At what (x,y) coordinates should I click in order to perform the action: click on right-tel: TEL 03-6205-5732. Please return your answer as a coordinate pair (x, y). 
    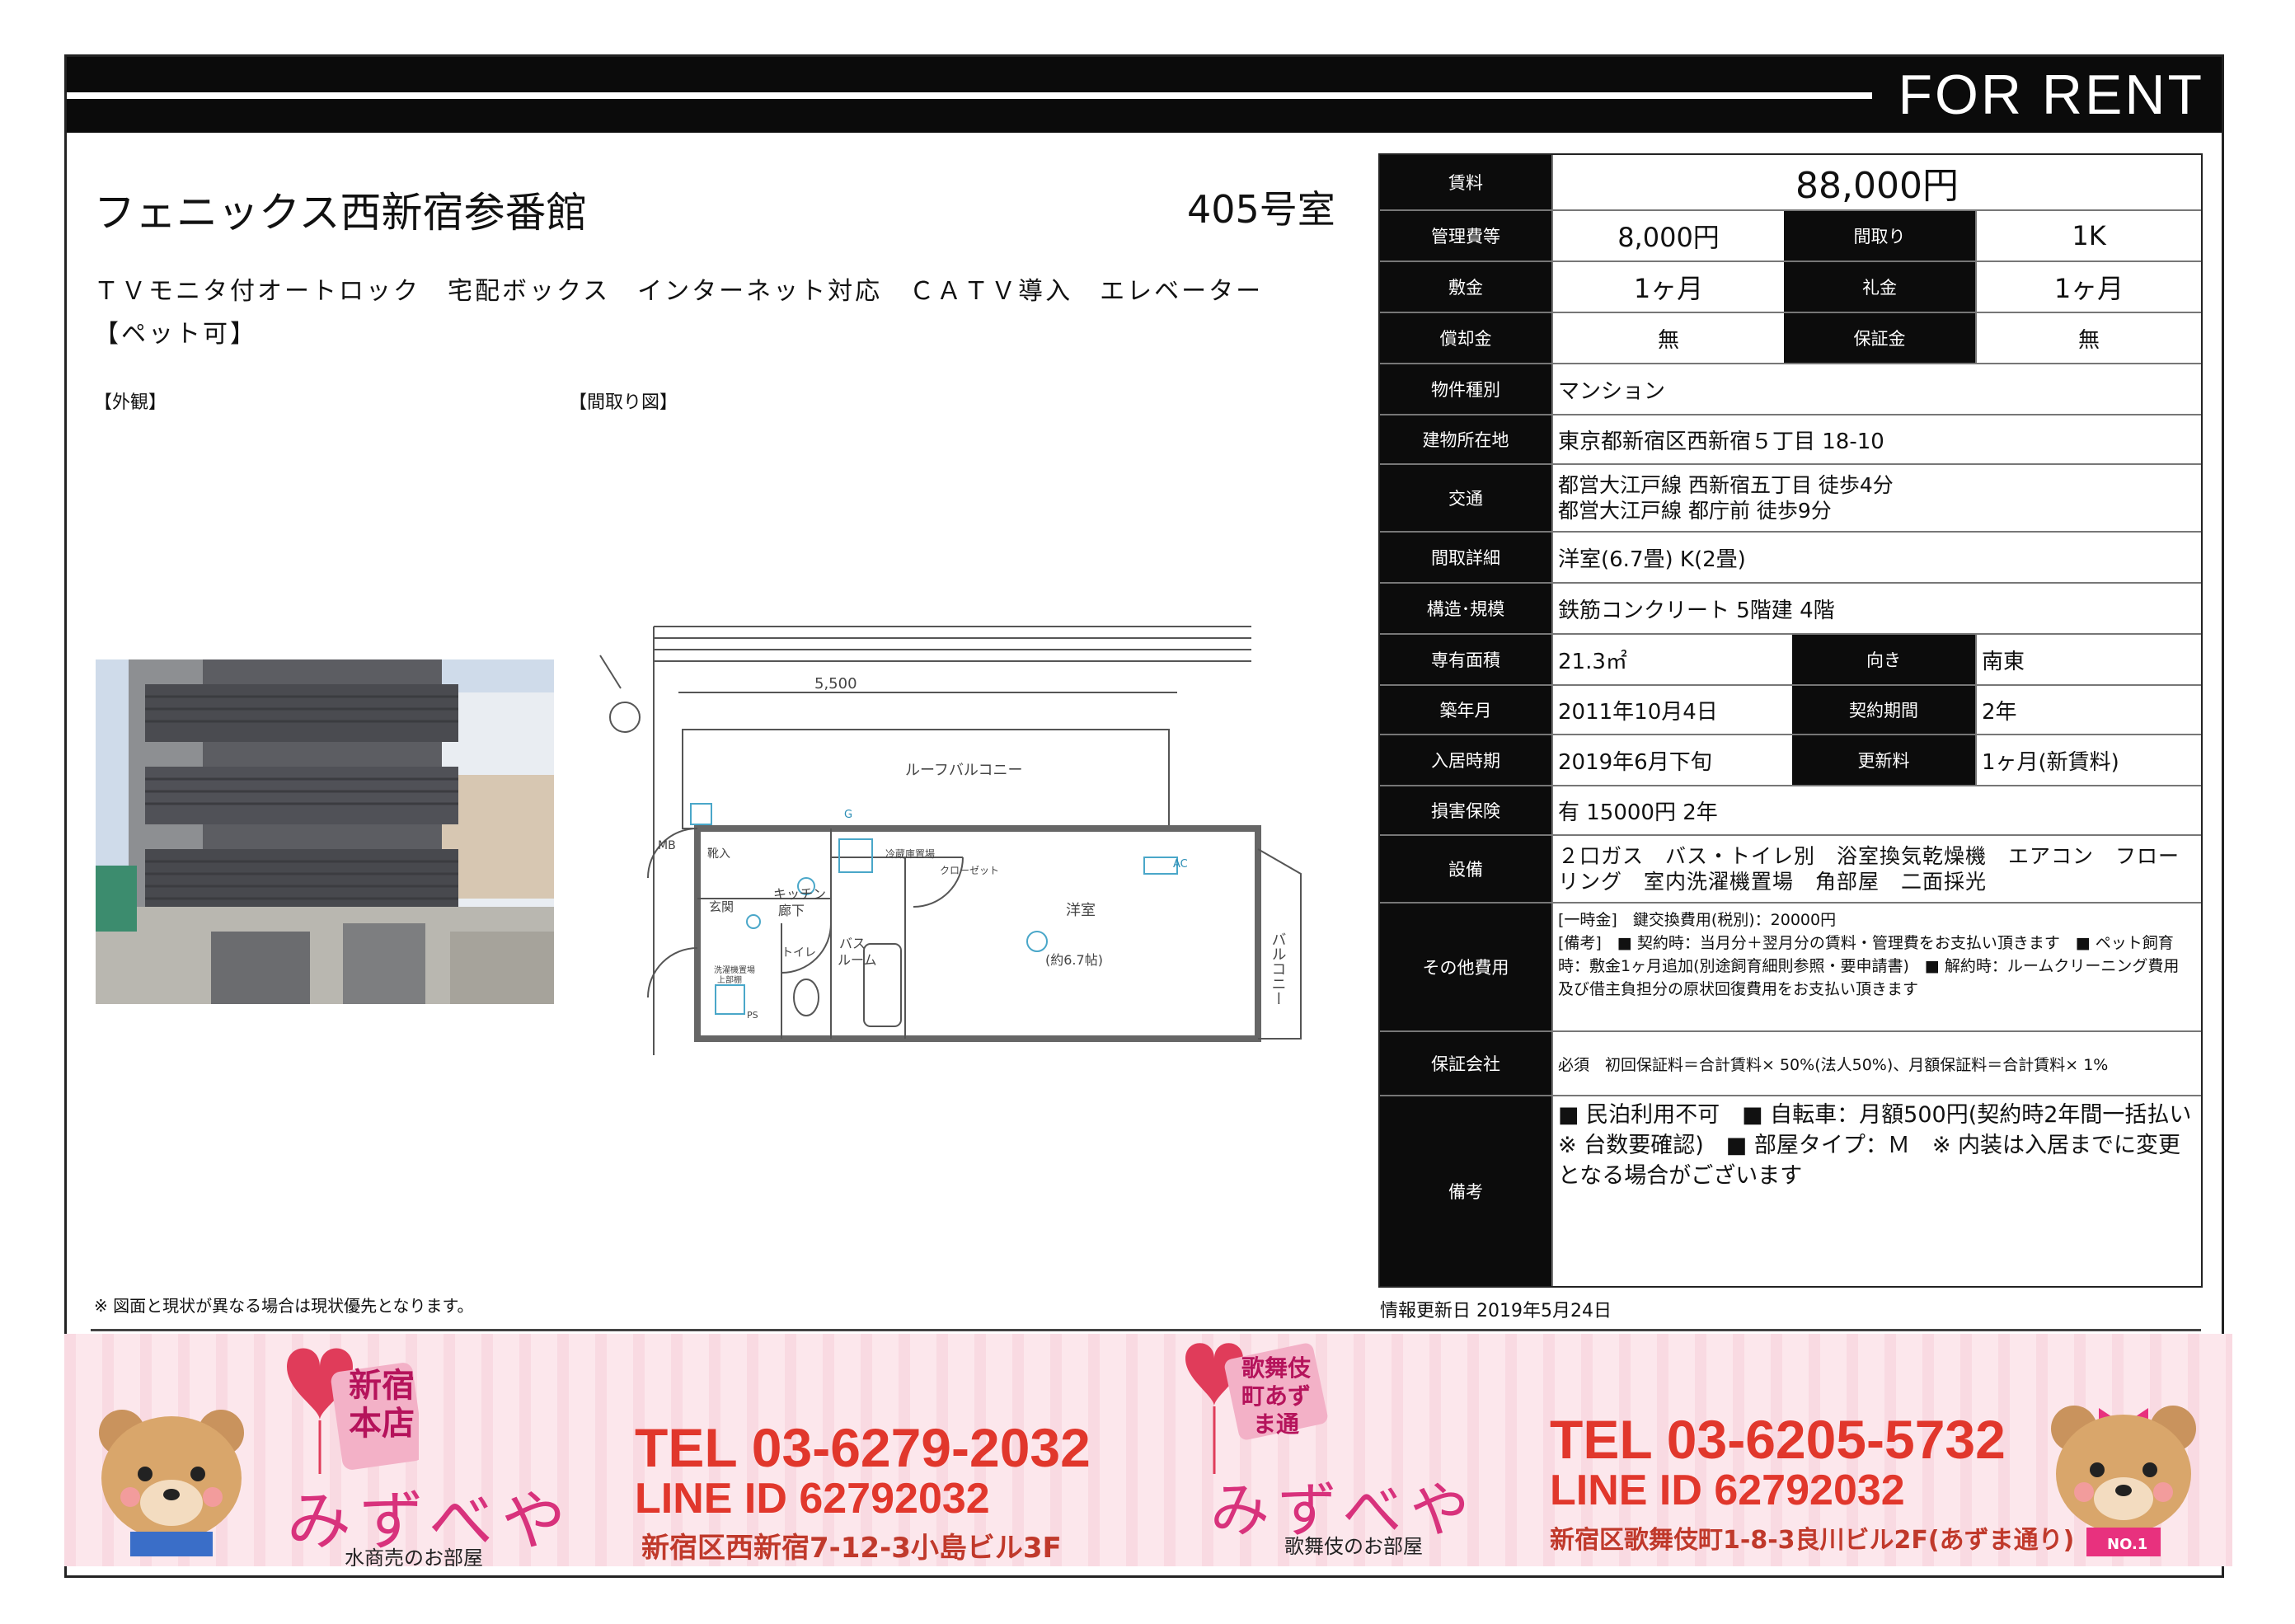
    Looking at the image, I should click on (1778, 1440).